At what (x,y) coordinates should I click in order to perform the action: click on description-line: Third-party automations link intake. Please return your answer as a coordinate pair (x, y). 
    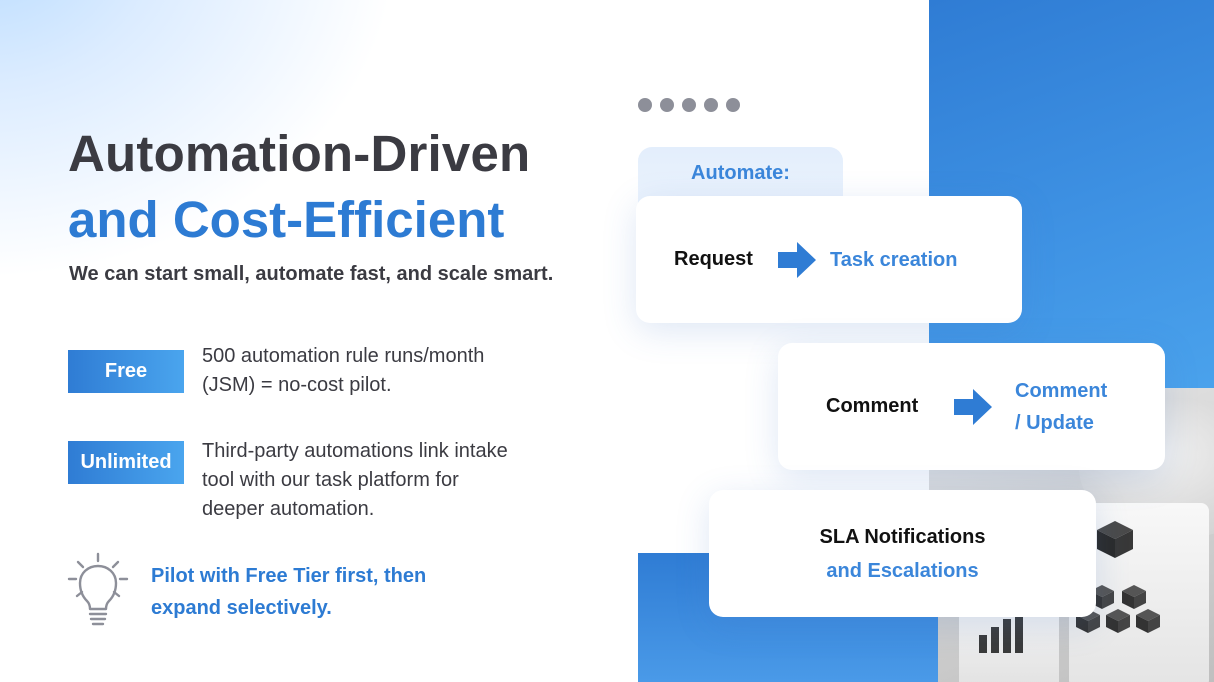
    Looking at the image, I should click on (355, 451).